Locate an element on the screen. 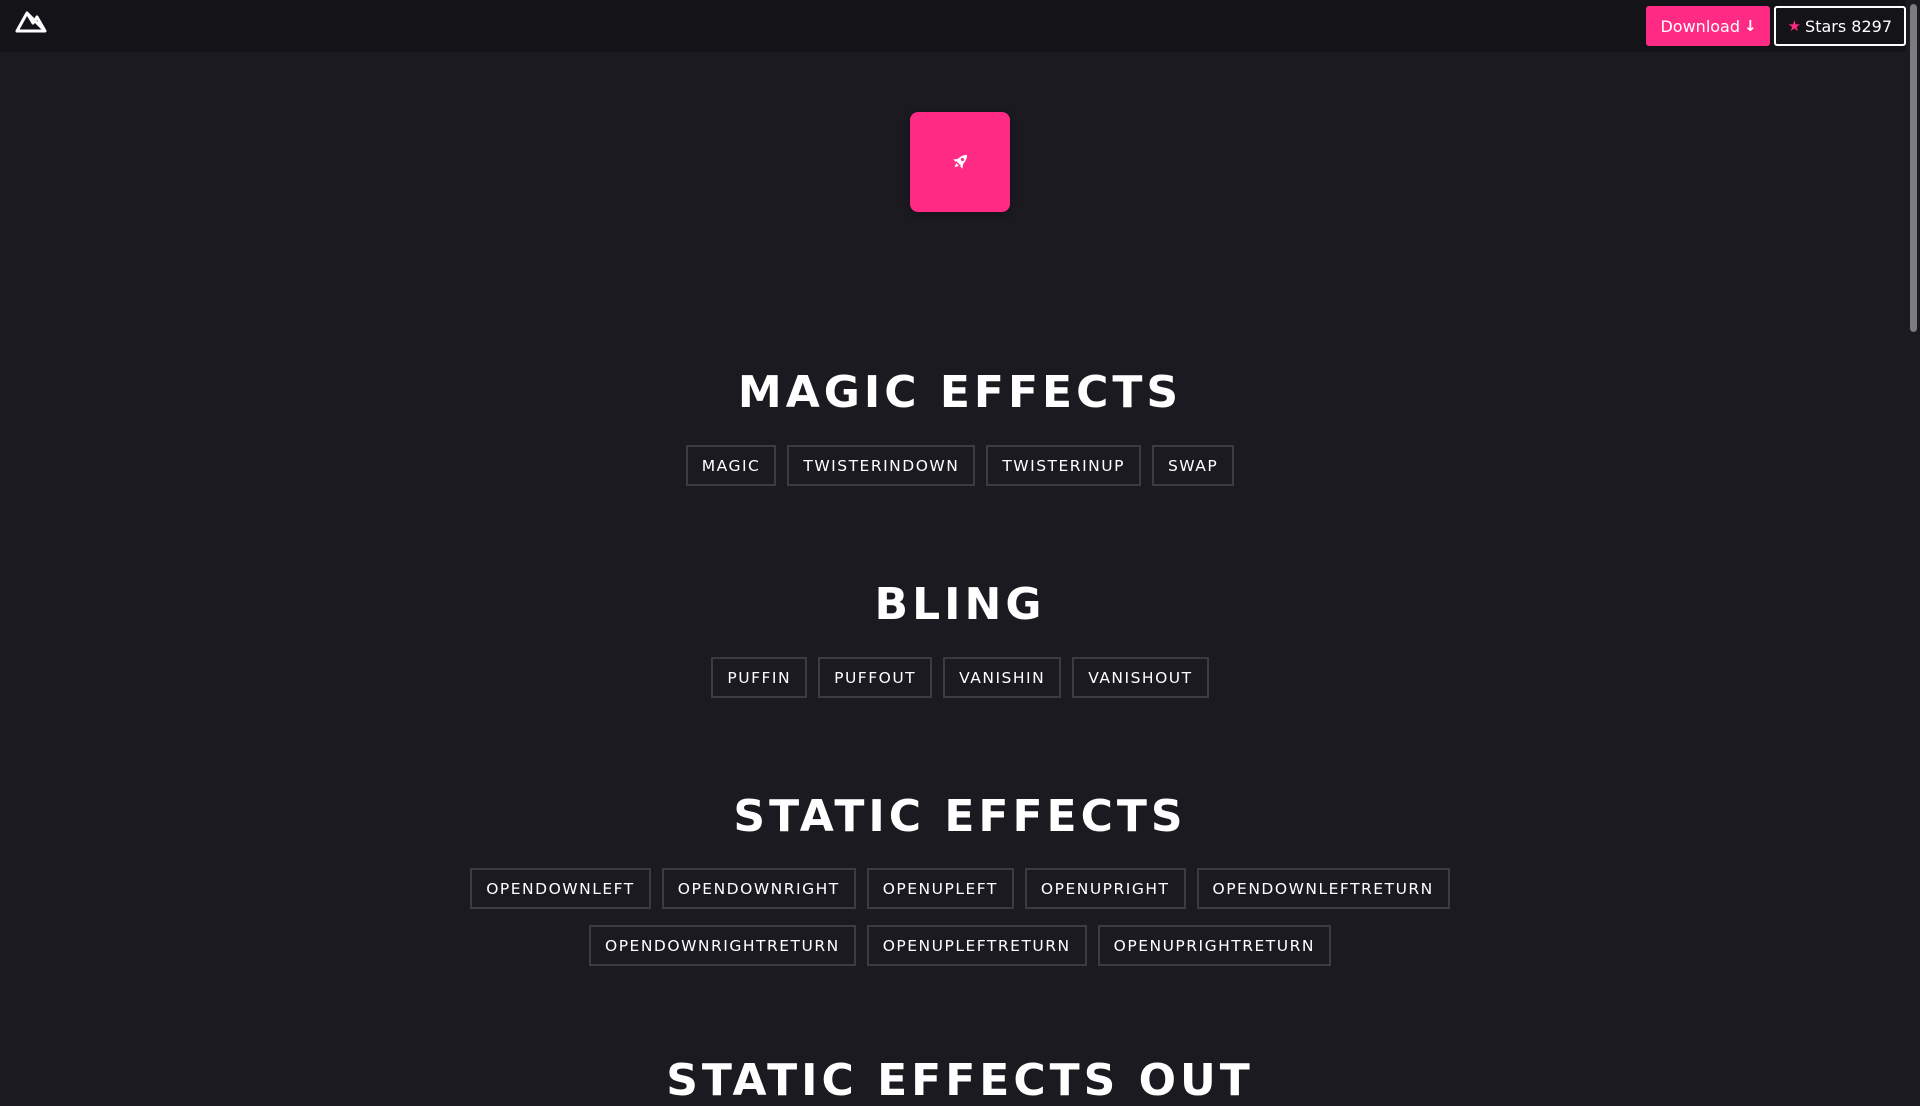 The image size is (1920, 1106). download-label: Download is located at coordinates (1700, 26).